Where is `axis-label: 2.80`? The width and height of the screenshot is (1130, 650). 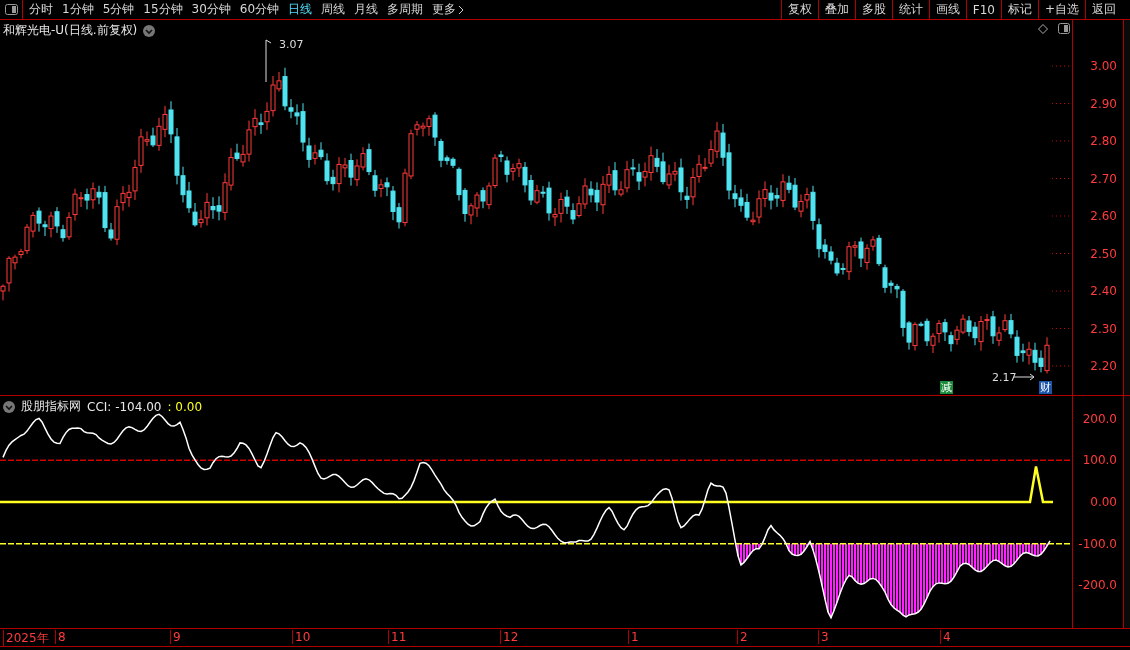 axis-label: 2.80 is located at coordinates (1103, 141).